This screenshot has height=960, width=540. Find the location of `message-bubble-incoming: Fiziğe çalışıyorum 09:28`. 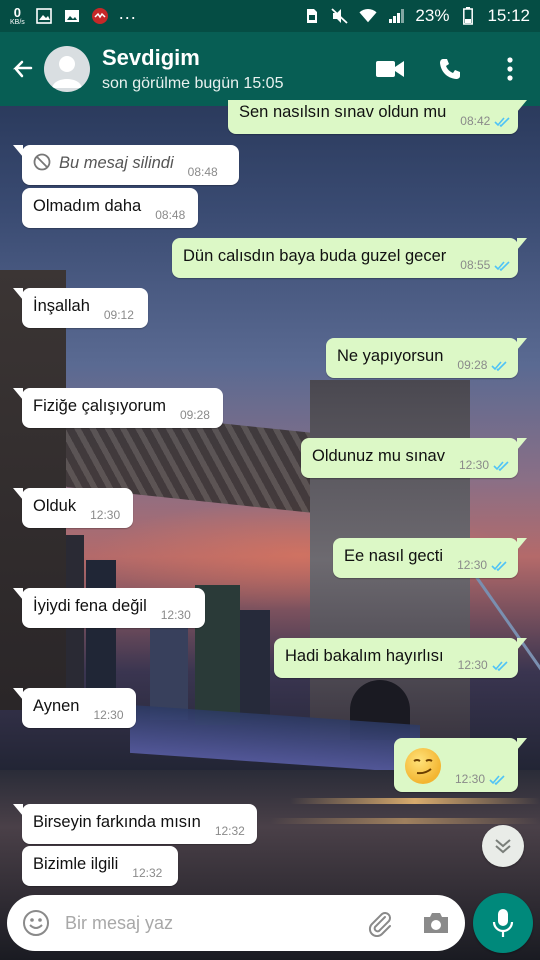

message-bubble-incoming: Fiziğe çalışıyorum 09:28 is located at coordinates (118, 408).